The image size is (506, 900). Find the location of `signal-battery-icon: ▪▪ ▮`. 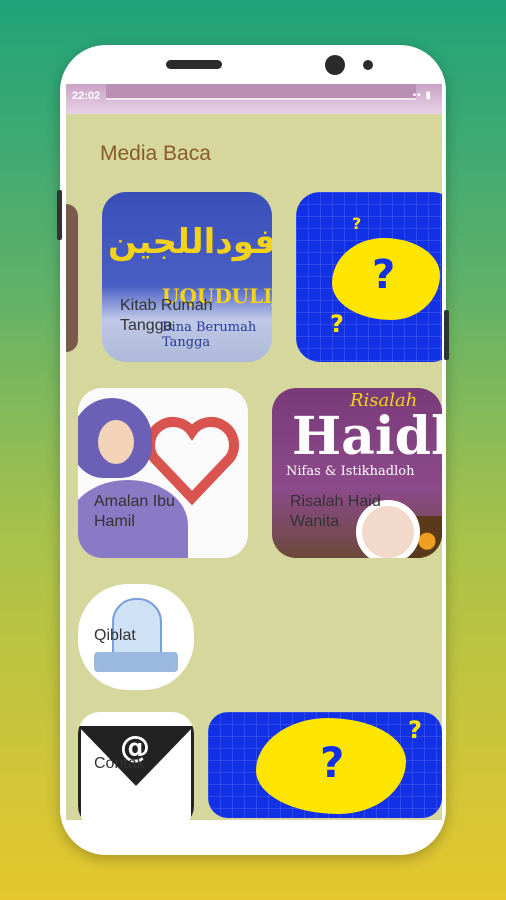

signal-battery-icon: ▪▪ ▮ is located at coordinates (422, 95).